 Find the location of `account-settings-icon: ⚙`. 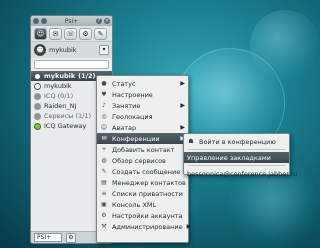

account-settings-icon: ⚙ is located at coordinates (104, 215).